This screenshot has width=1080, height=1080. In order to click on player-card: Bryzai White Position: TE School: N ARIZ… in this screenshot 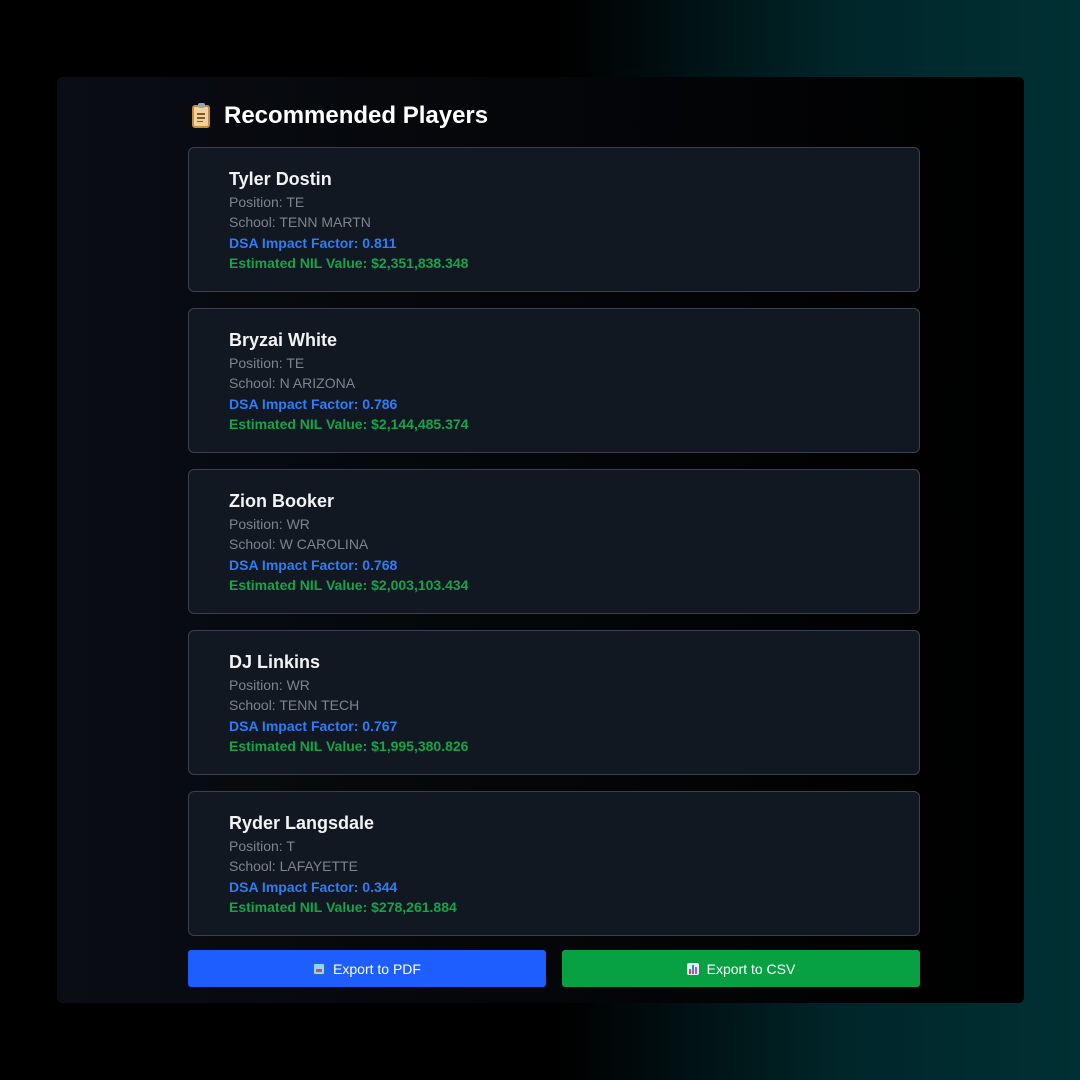, I will do `click(554, 380)`.